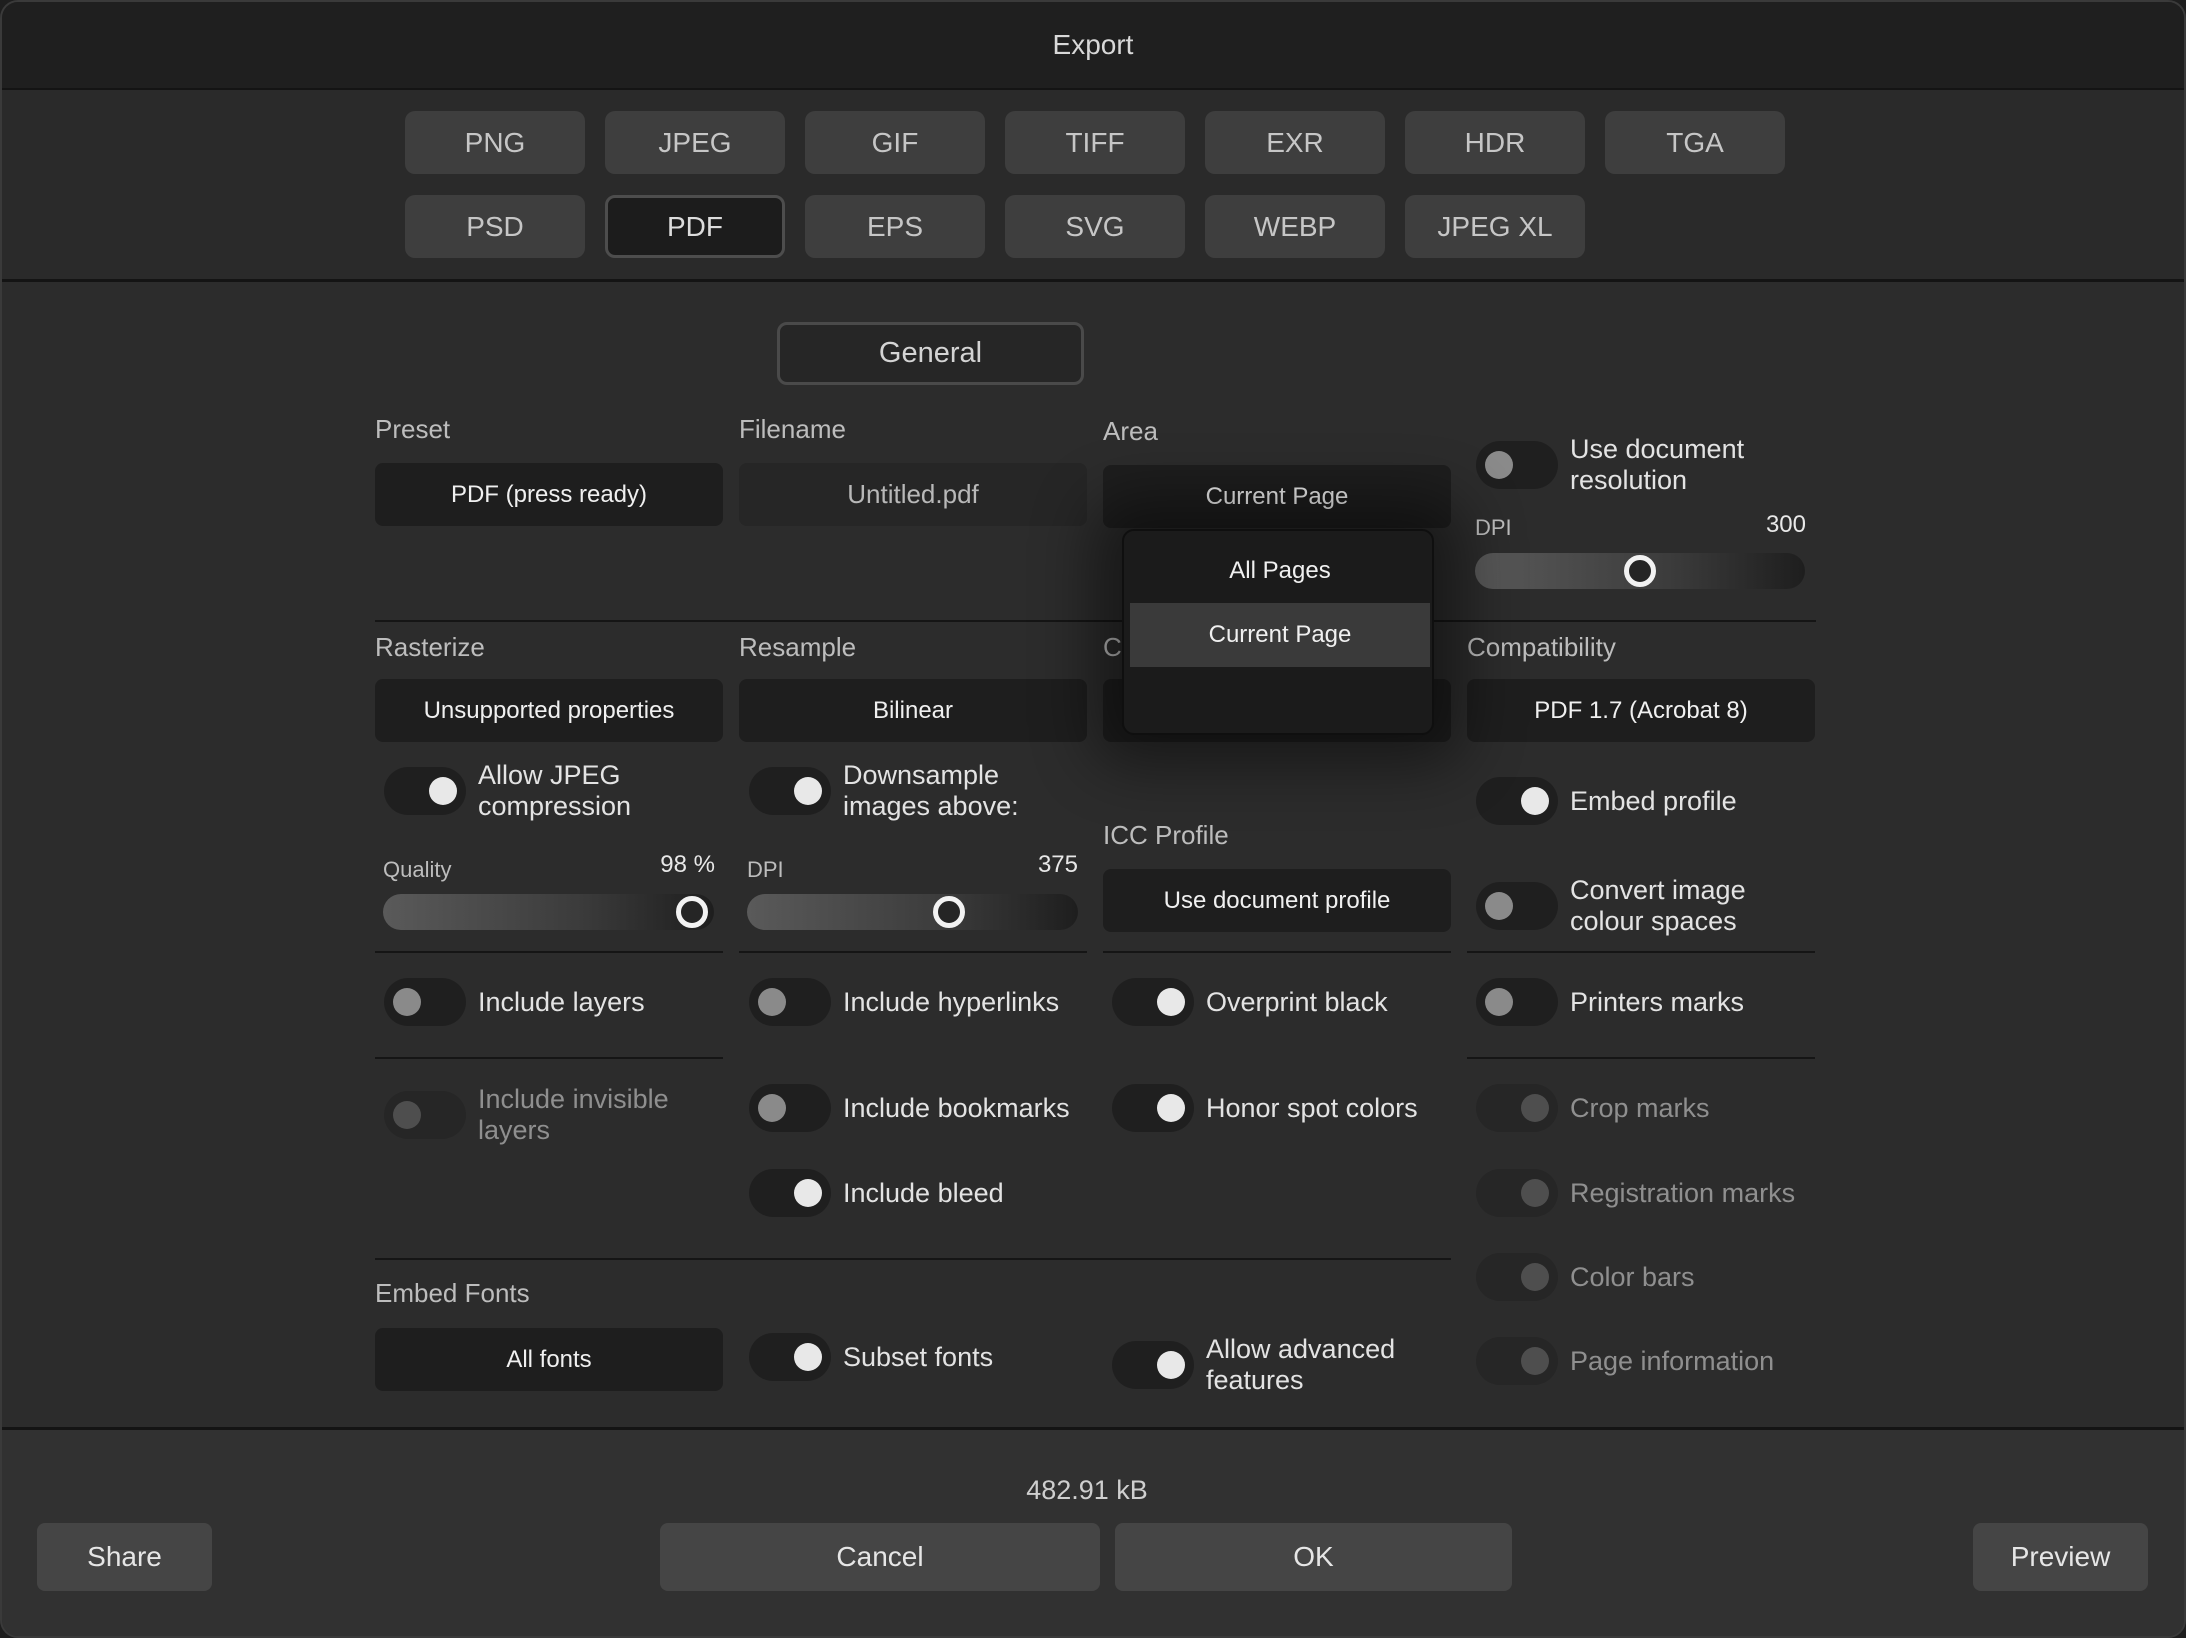 Image resolution: width=2186 pixels, height=1638 pixels. What do you see at coordinates (876, 1193) in the screenshot?
I see `include-bleed-toggle: Include bleed` at bounding box center [876, 1193].